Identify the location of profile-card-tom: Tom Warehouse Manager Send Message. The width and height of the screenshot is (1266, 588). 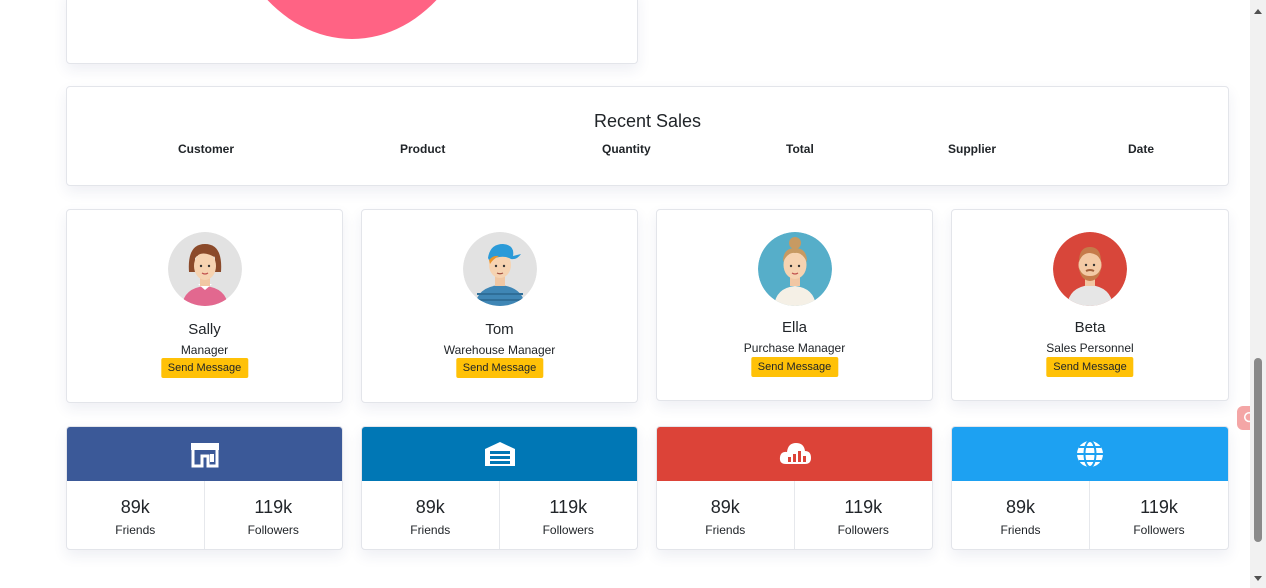
(499, 306).